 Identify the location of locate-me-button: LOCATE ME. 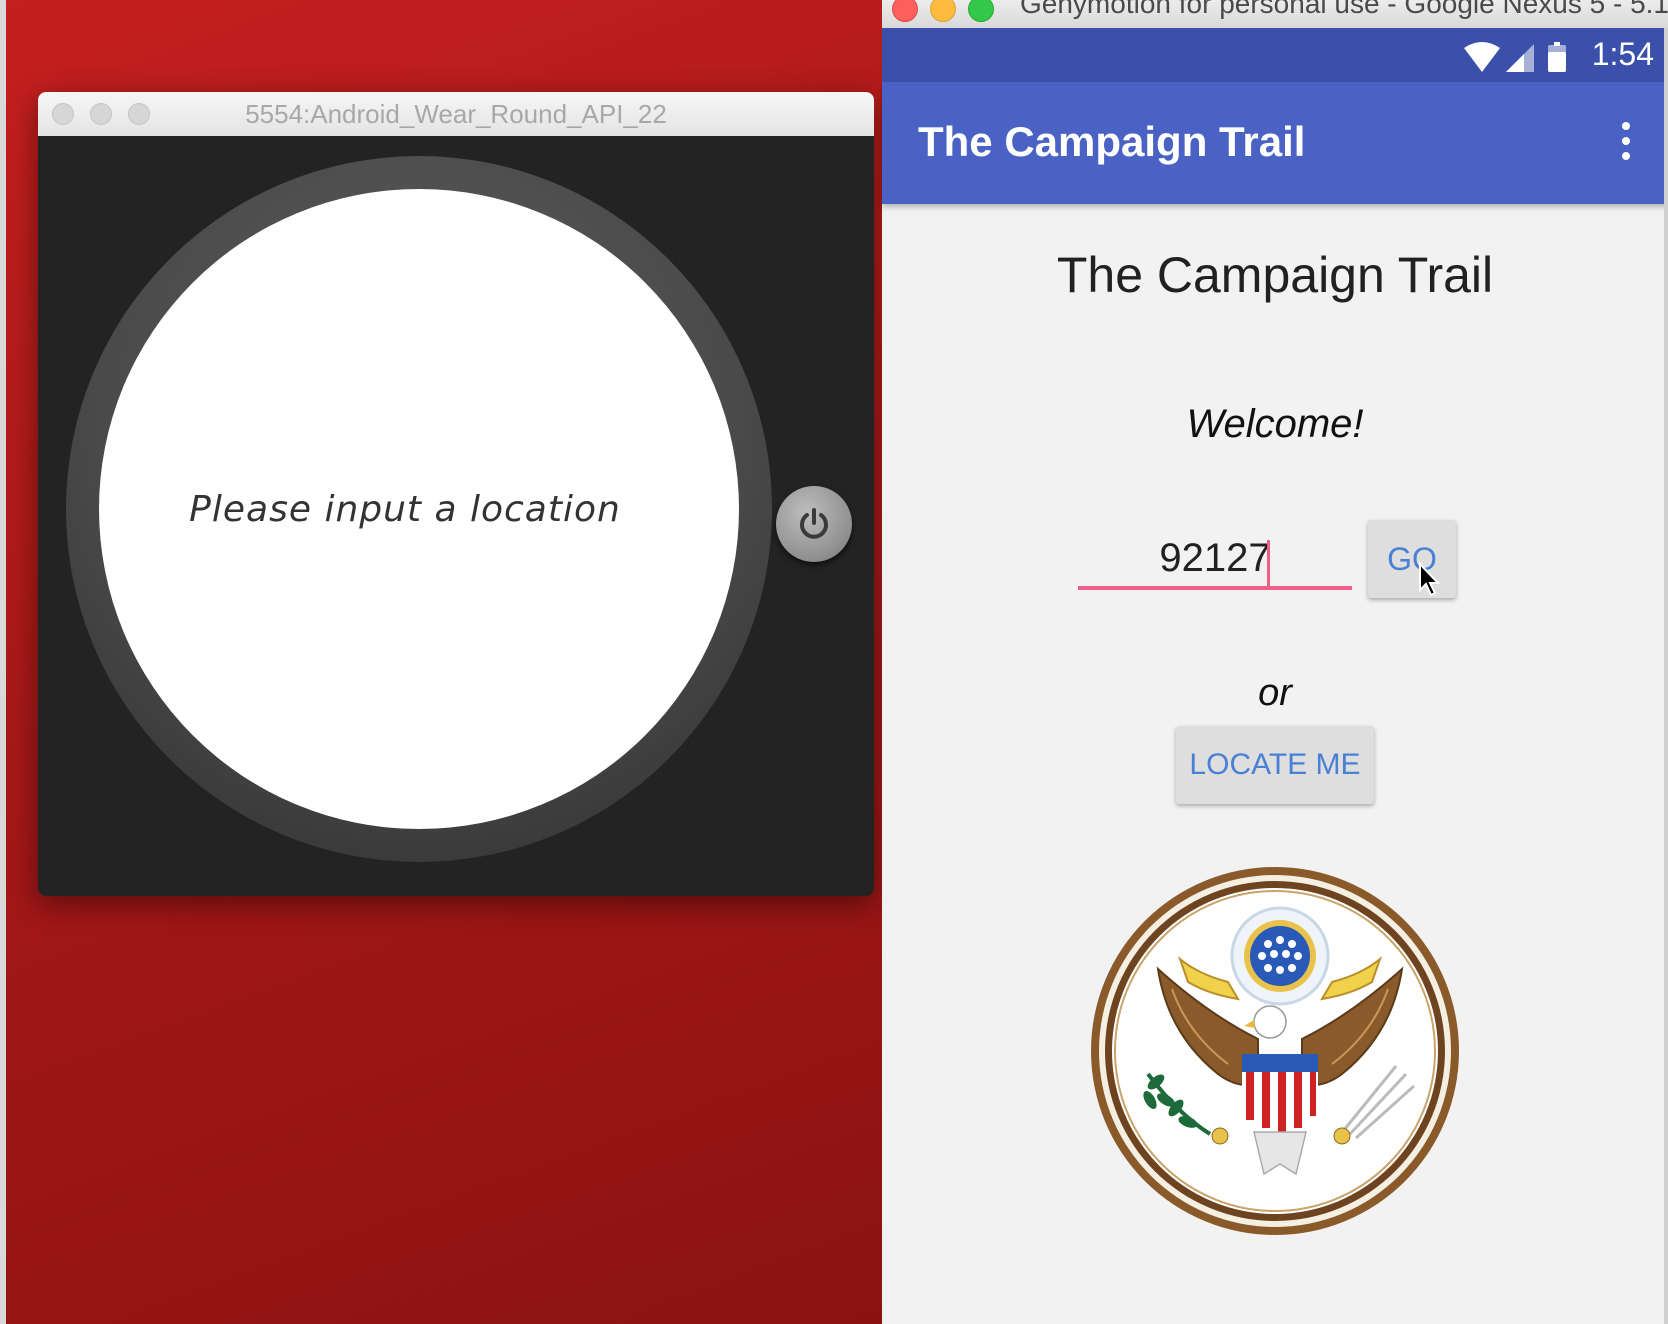
(1275, 765).